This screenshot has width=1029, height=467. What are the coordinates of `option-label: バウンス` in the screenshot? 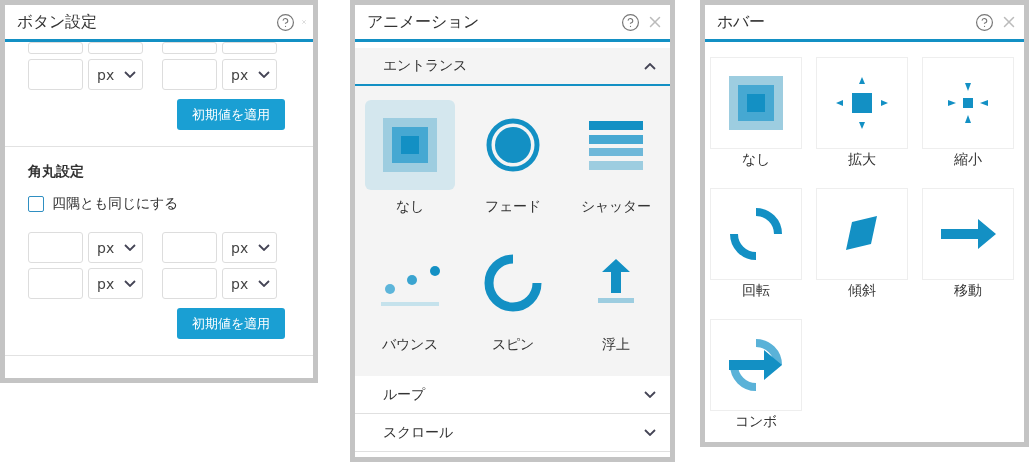 It's located at (409, 345).